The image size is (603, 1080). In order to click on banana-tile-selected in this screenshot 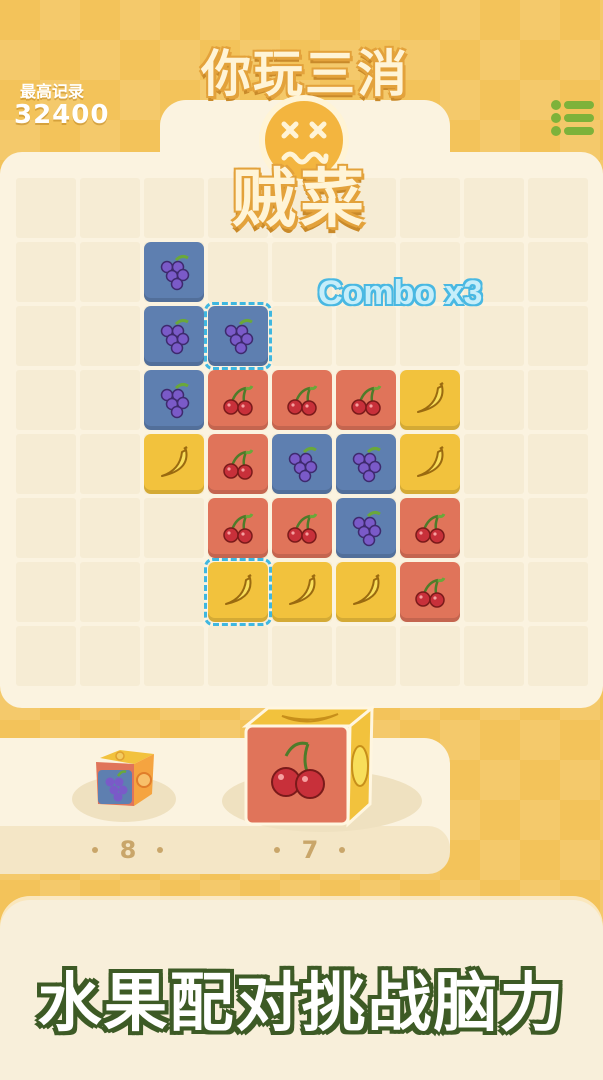, I will do `click(238, 592)`.